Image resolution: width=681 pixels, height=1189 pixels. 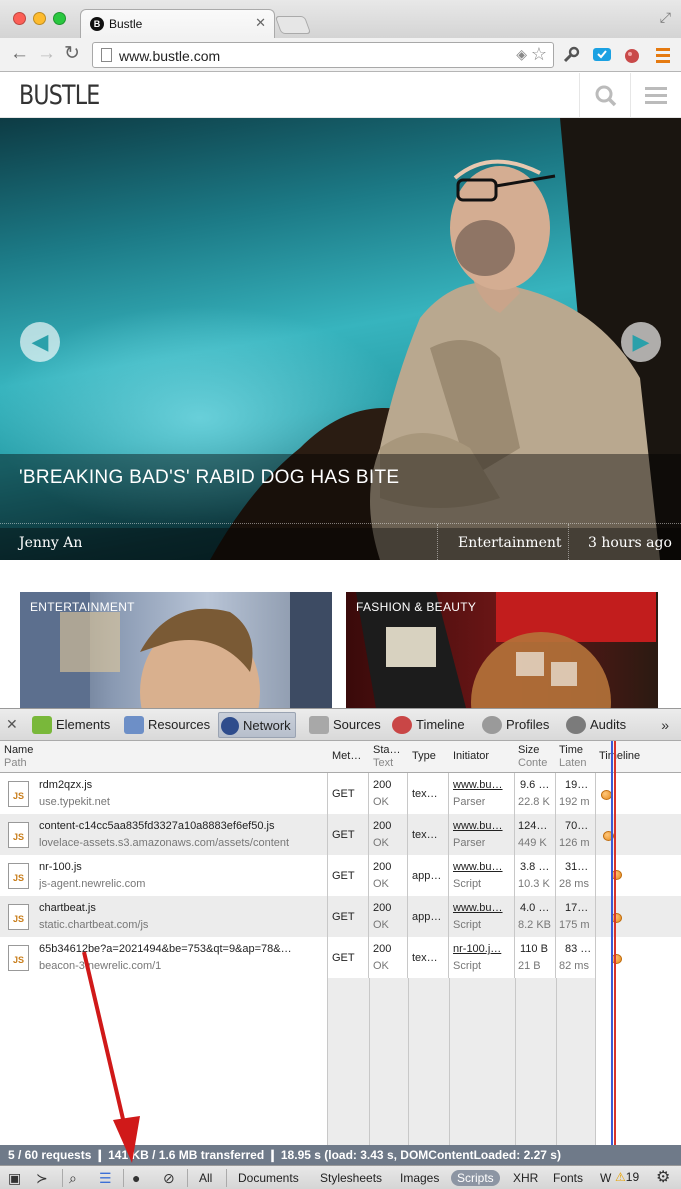 I want to click on tab-timeline: Timeline, so click(x=430, y=725).